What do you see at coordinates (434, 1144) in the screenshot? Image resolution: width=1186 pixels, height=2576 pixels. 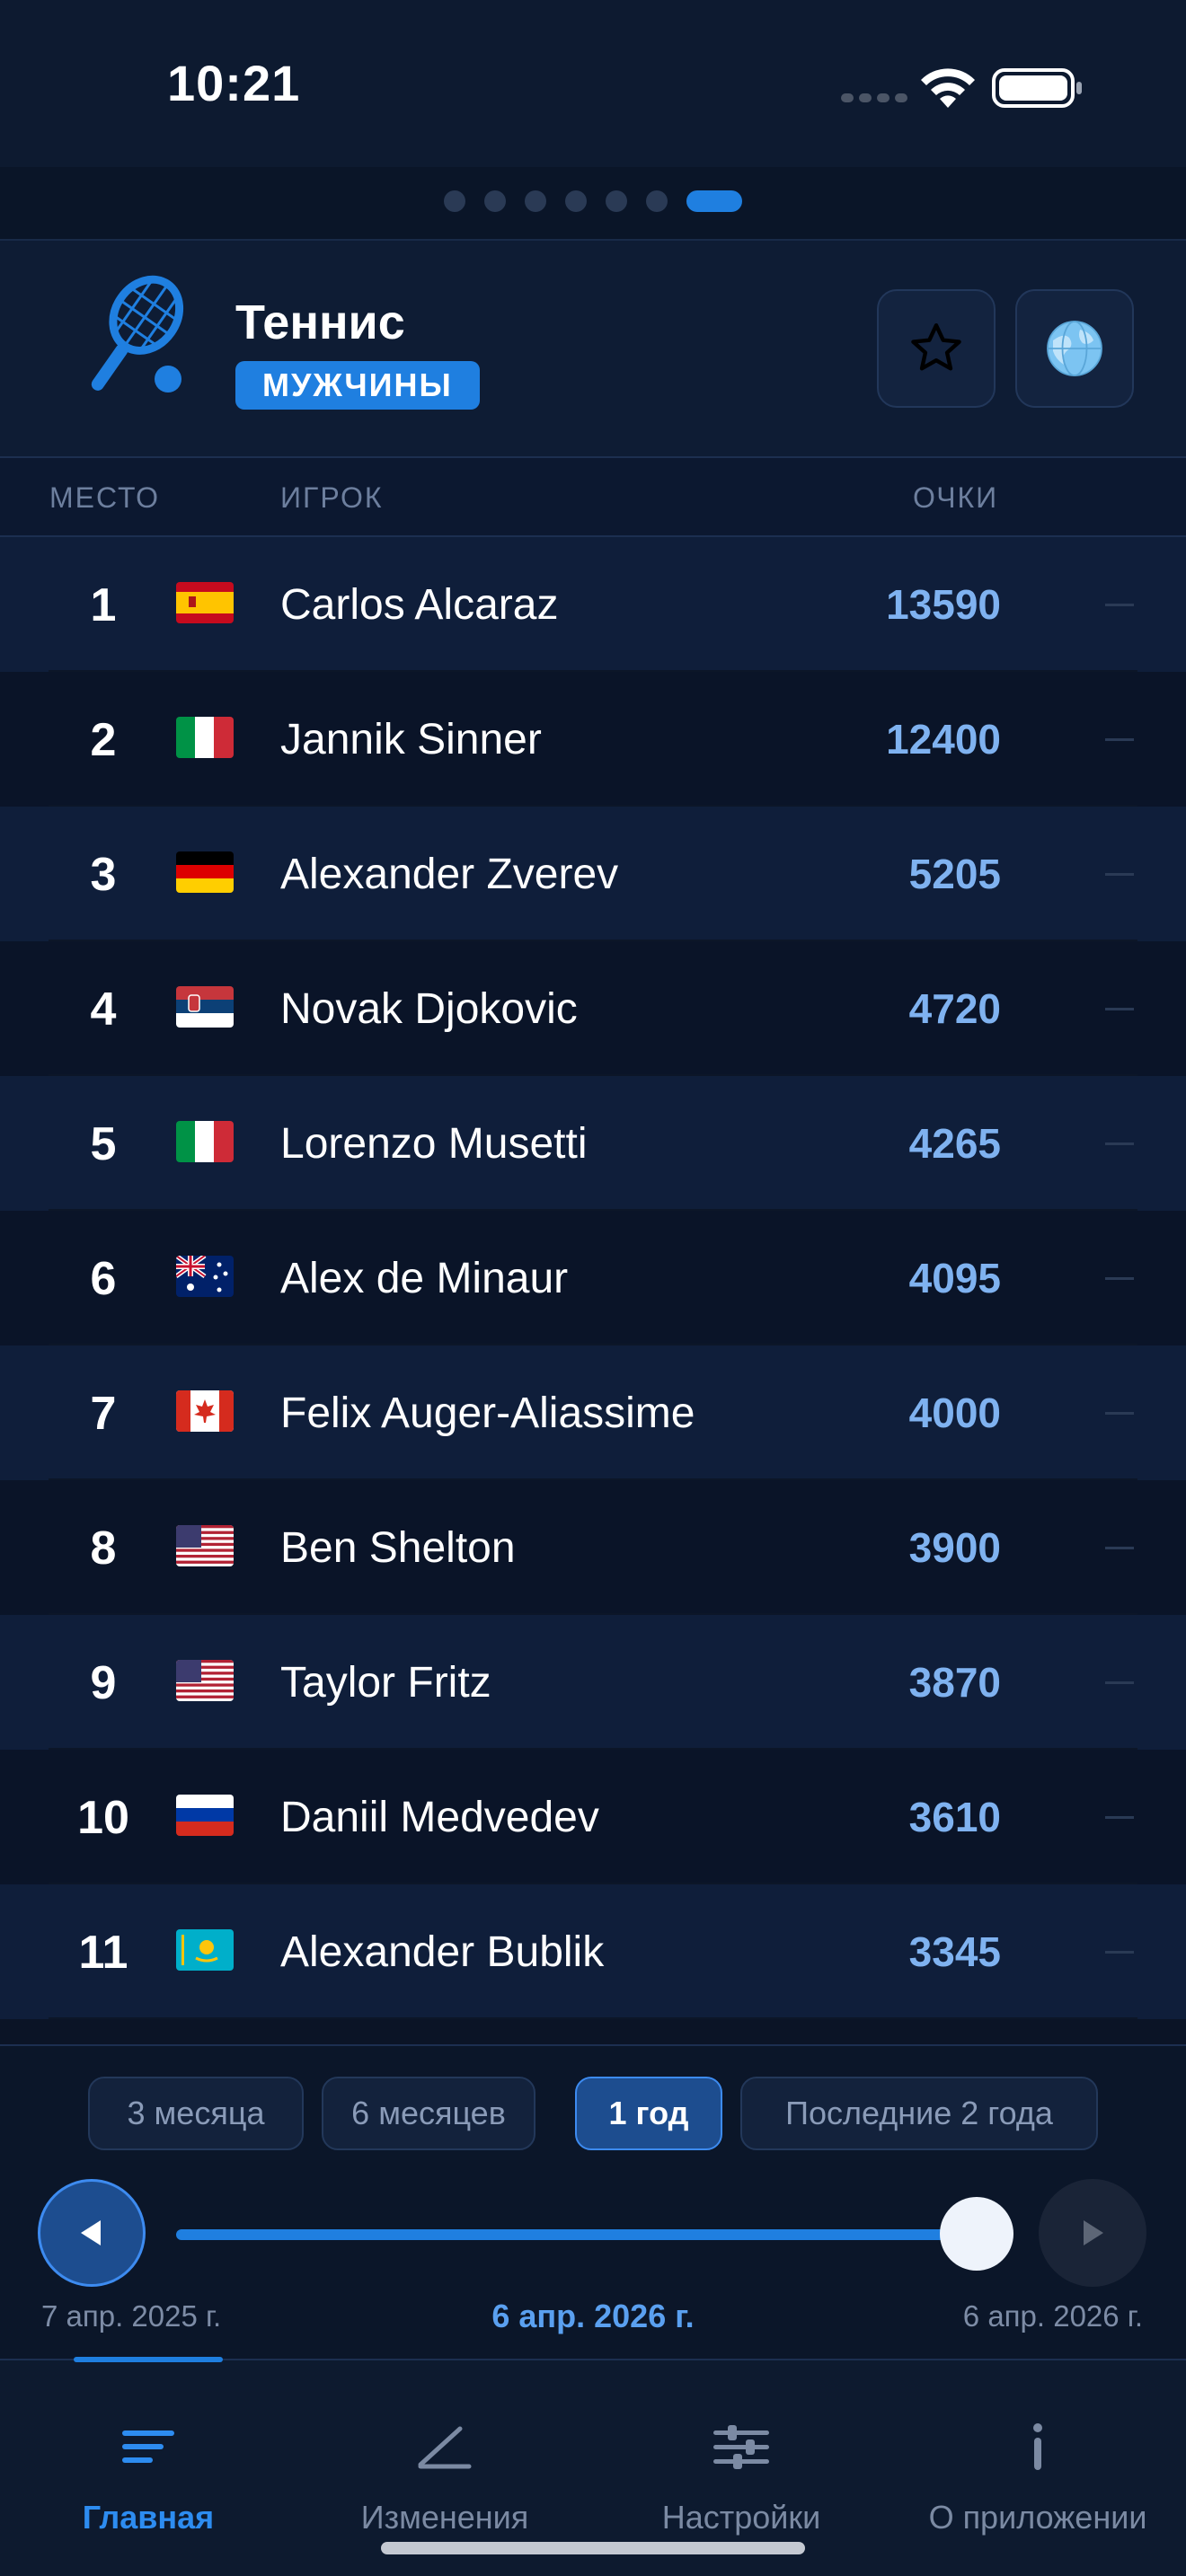 I see `player-name: Lorenzo Musetti` at bounding box center [434, 1144].